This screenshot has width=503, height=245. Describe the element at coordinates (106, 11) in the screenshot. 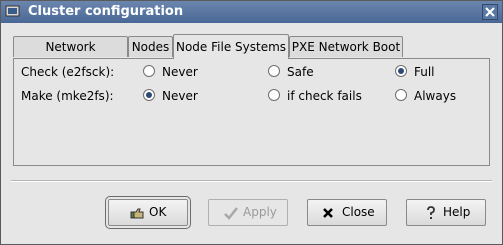

I see `window-title: Cluster configuration` at that location.